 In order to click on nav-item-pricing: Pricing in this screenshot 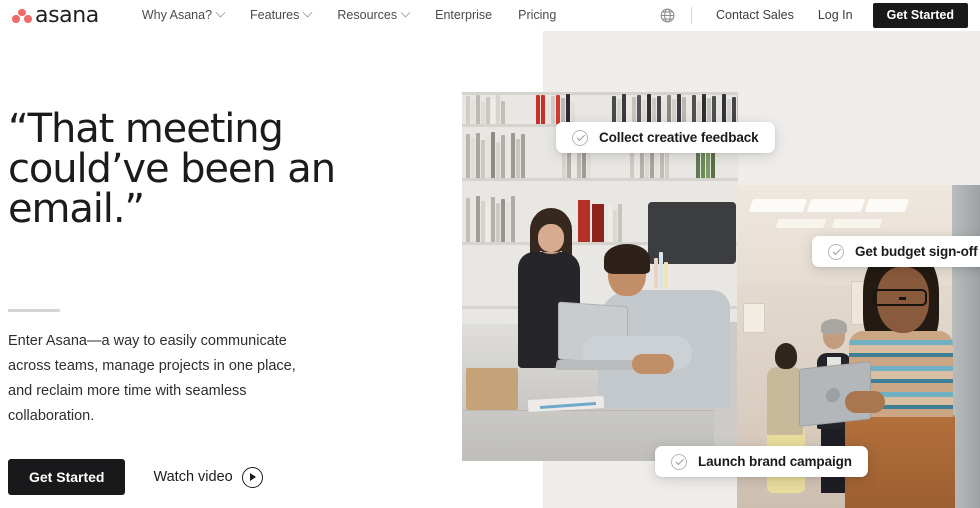, I will do `click(537, 15)`.